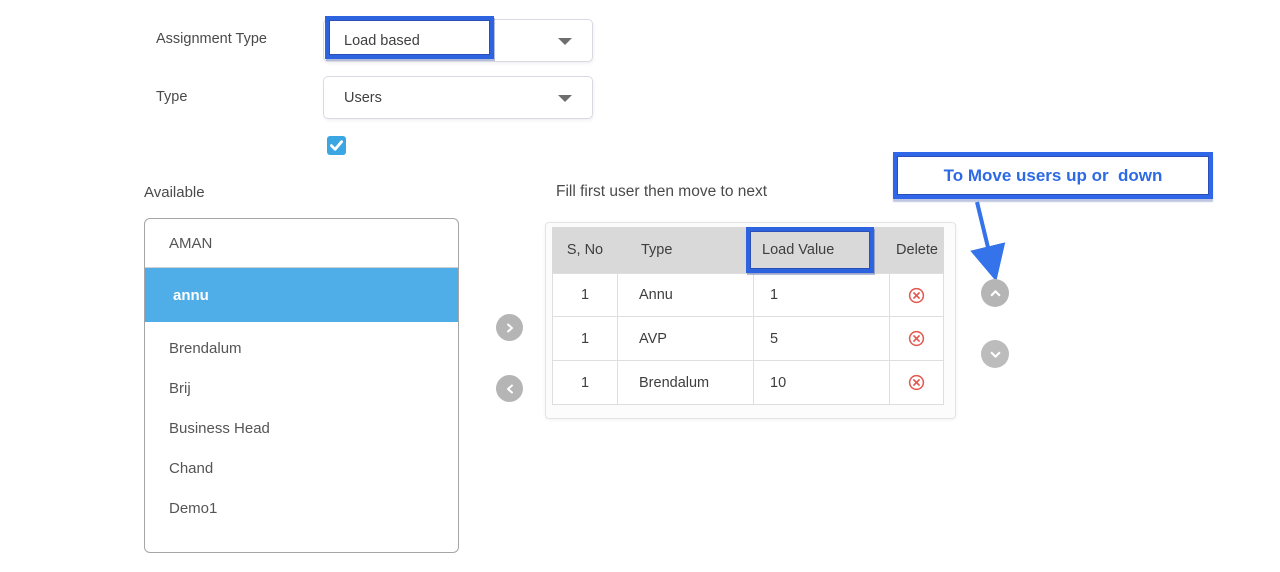 The image size is (1280, 572). Describe the element at coordinates (180, 388) in the screenshot. I see `list-item-label: Brij` at that location.